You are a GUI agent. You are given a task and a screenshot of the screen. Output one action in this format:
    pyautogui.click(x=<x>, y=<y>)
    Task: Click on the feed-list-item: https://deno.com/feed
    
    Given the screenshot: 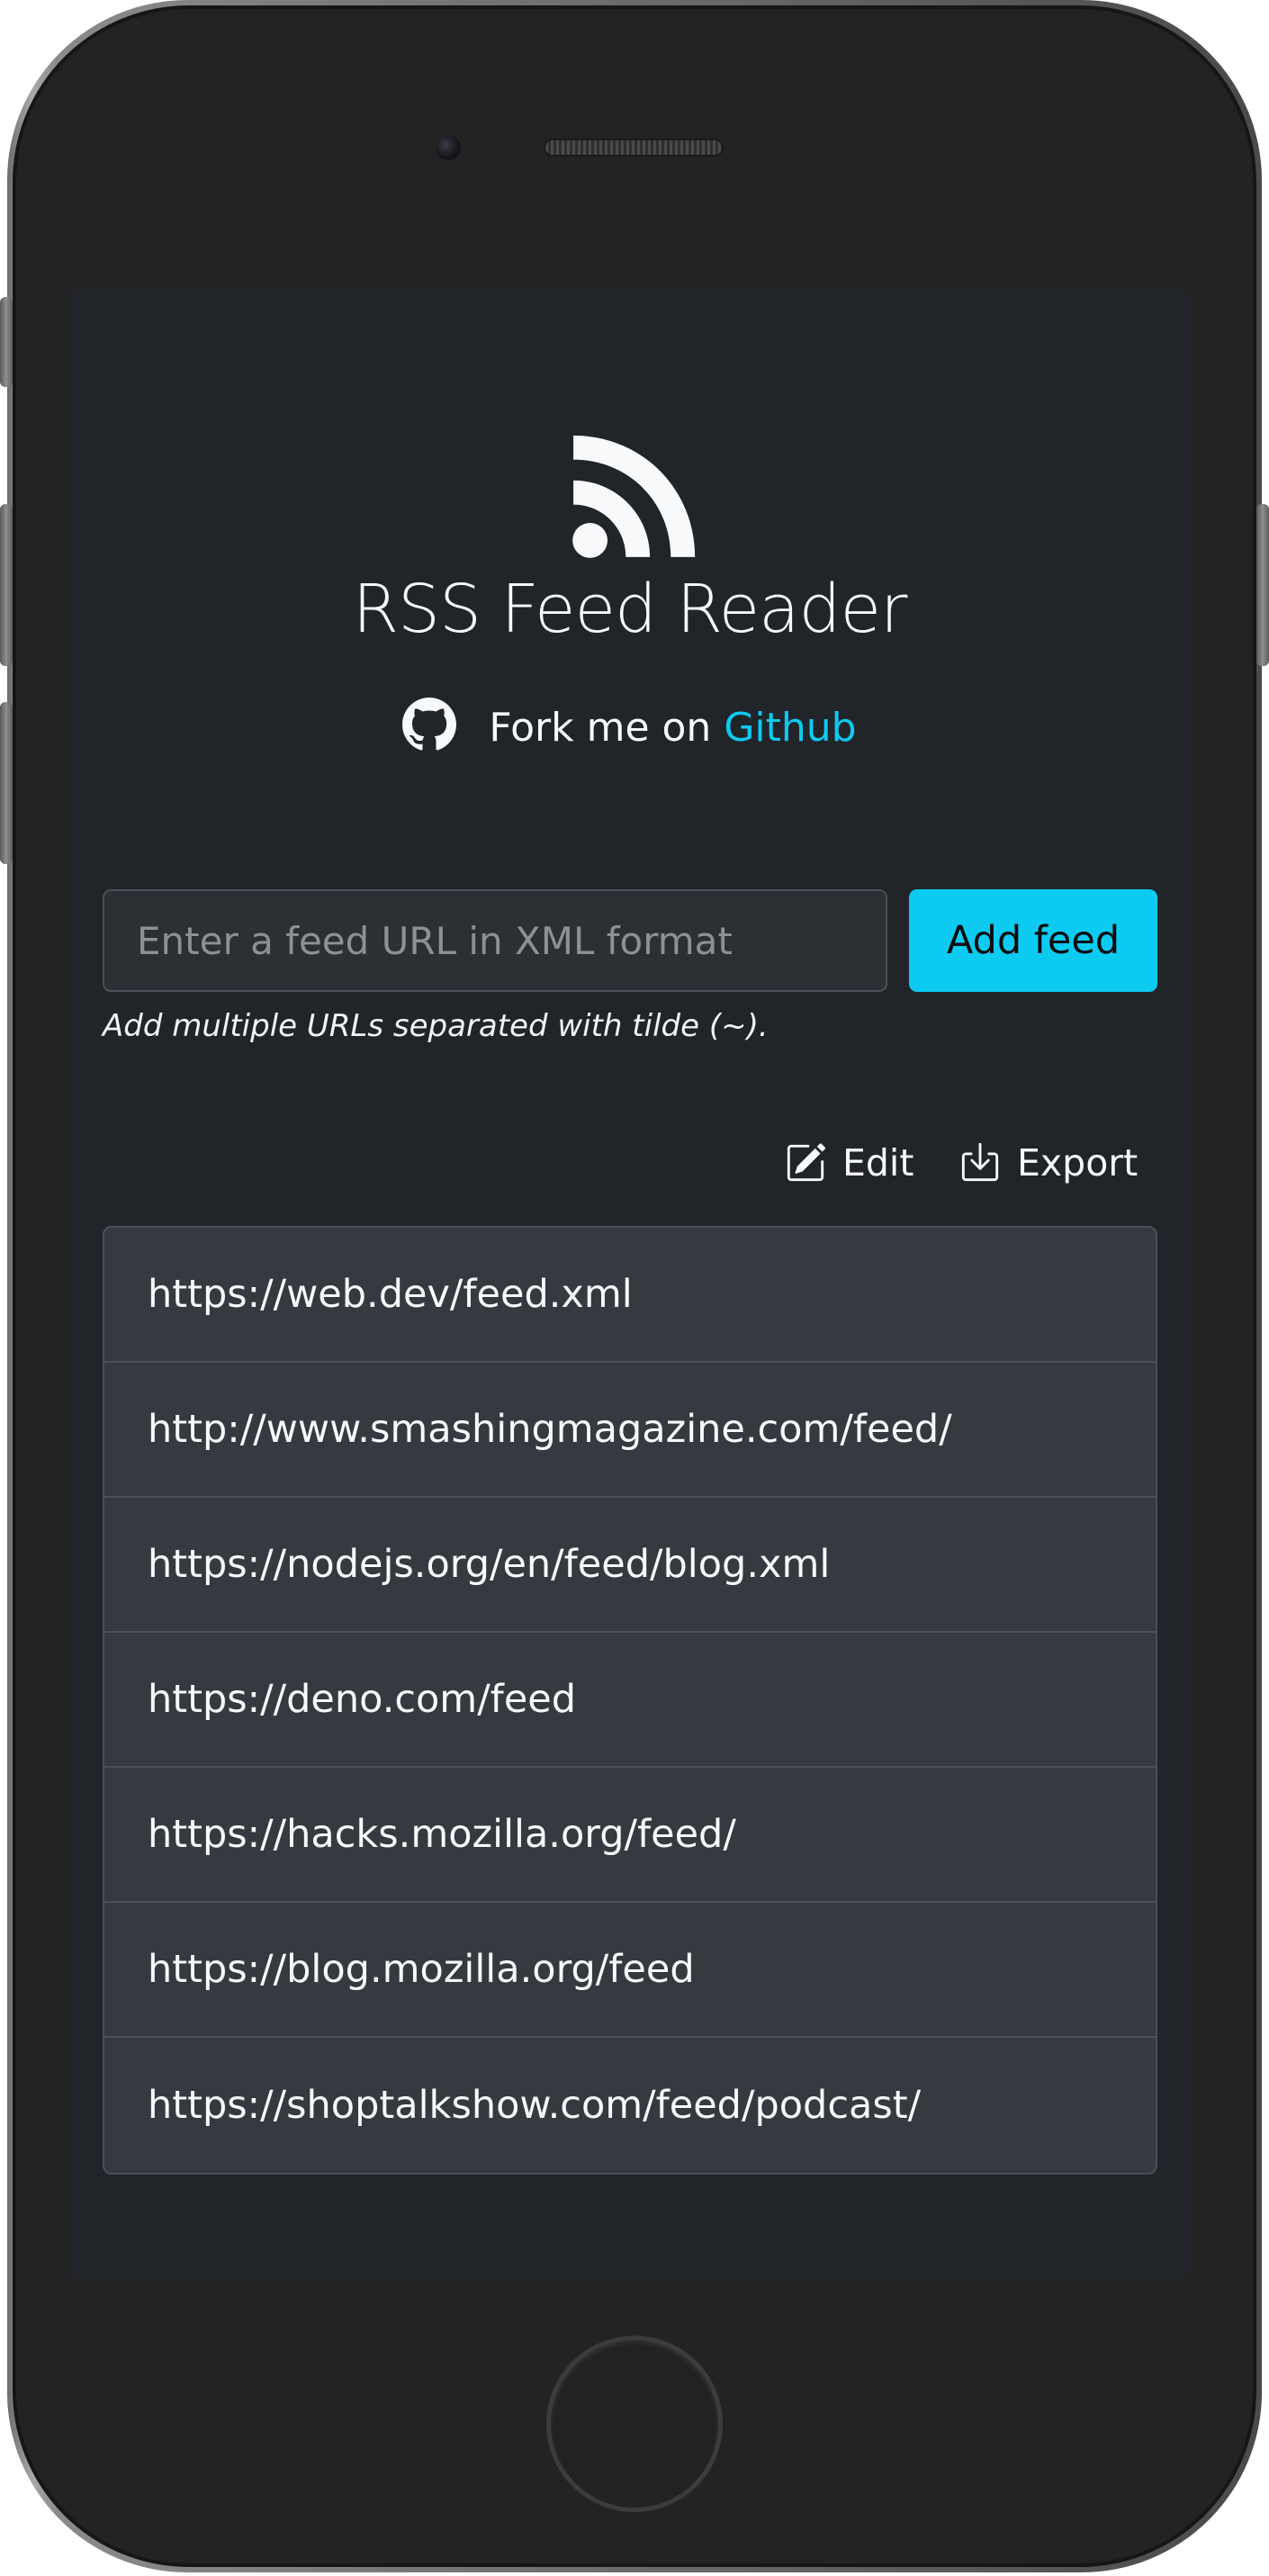 What is the action you would take?
    pyautogui.click(x=630, y=1700)
    